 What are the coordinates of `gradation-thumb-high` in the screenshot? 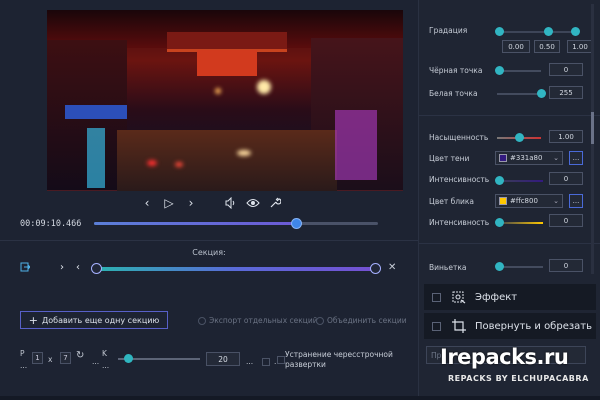 It's located at (575, 31).